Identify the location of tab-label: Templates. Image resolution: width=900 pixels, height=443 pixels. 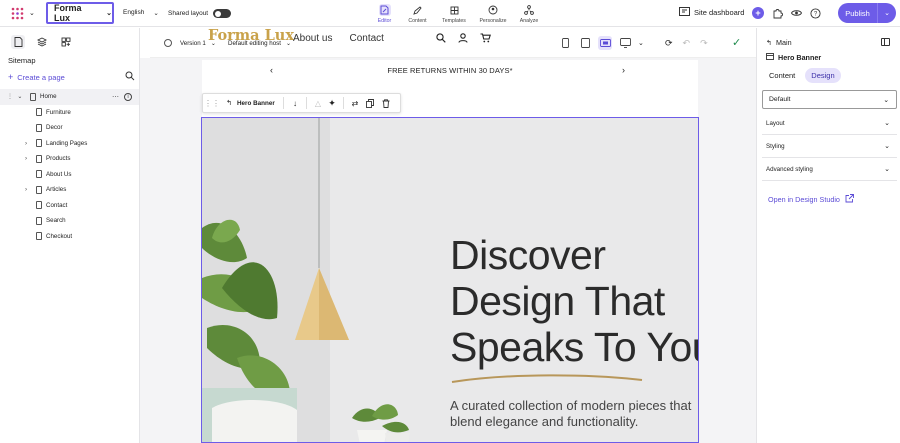
(454, 21).